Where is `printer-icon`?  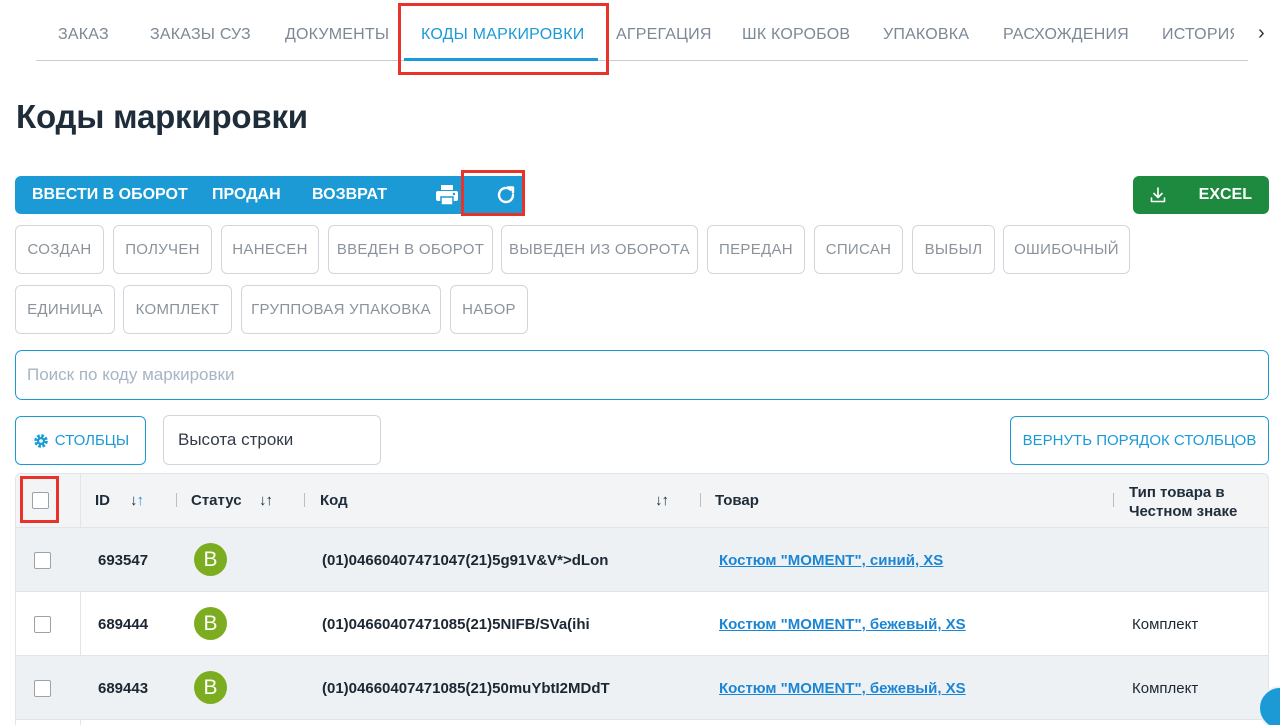 printer-icon is located at coordinates (447, 195).